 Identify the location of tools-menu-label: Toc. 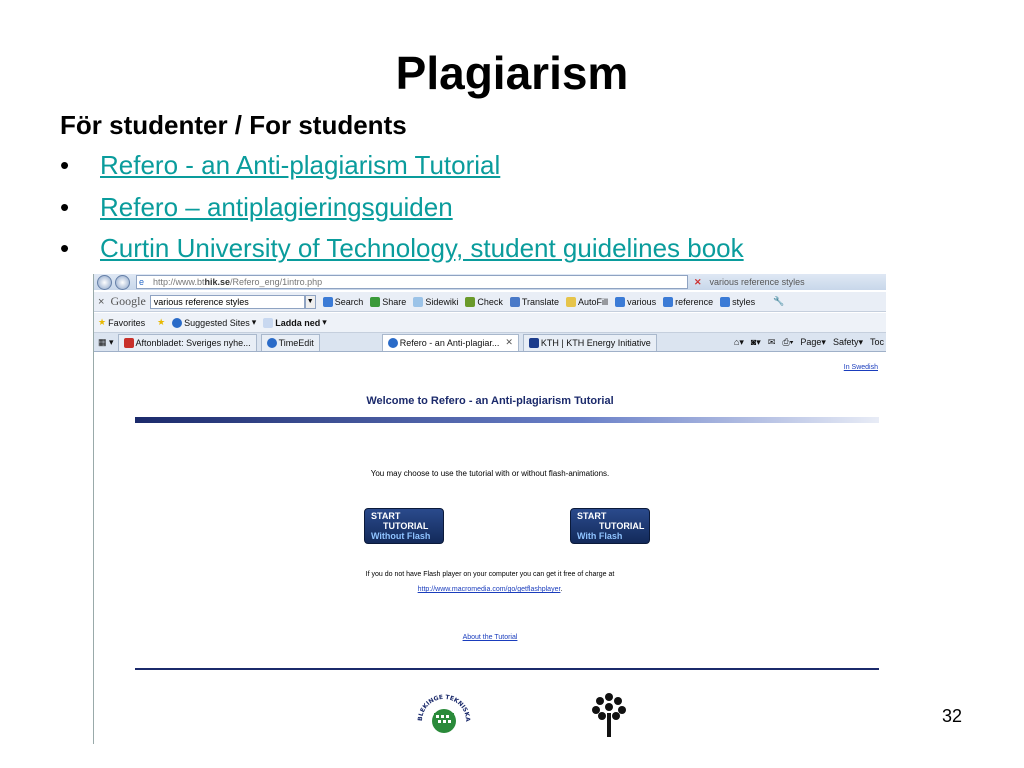
(876, 342).